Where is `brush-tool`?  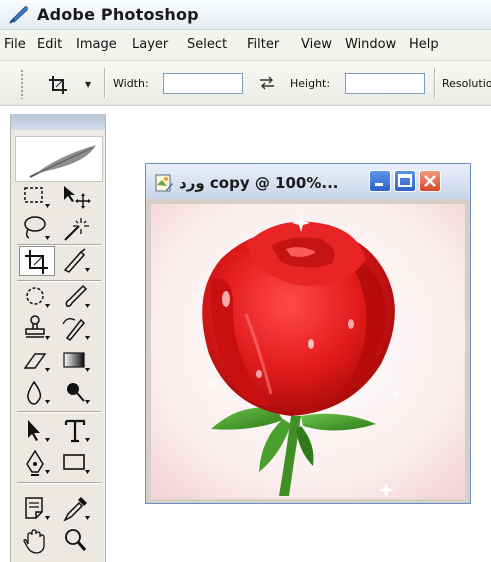 brush-tool is located at coordinates (77, 297).